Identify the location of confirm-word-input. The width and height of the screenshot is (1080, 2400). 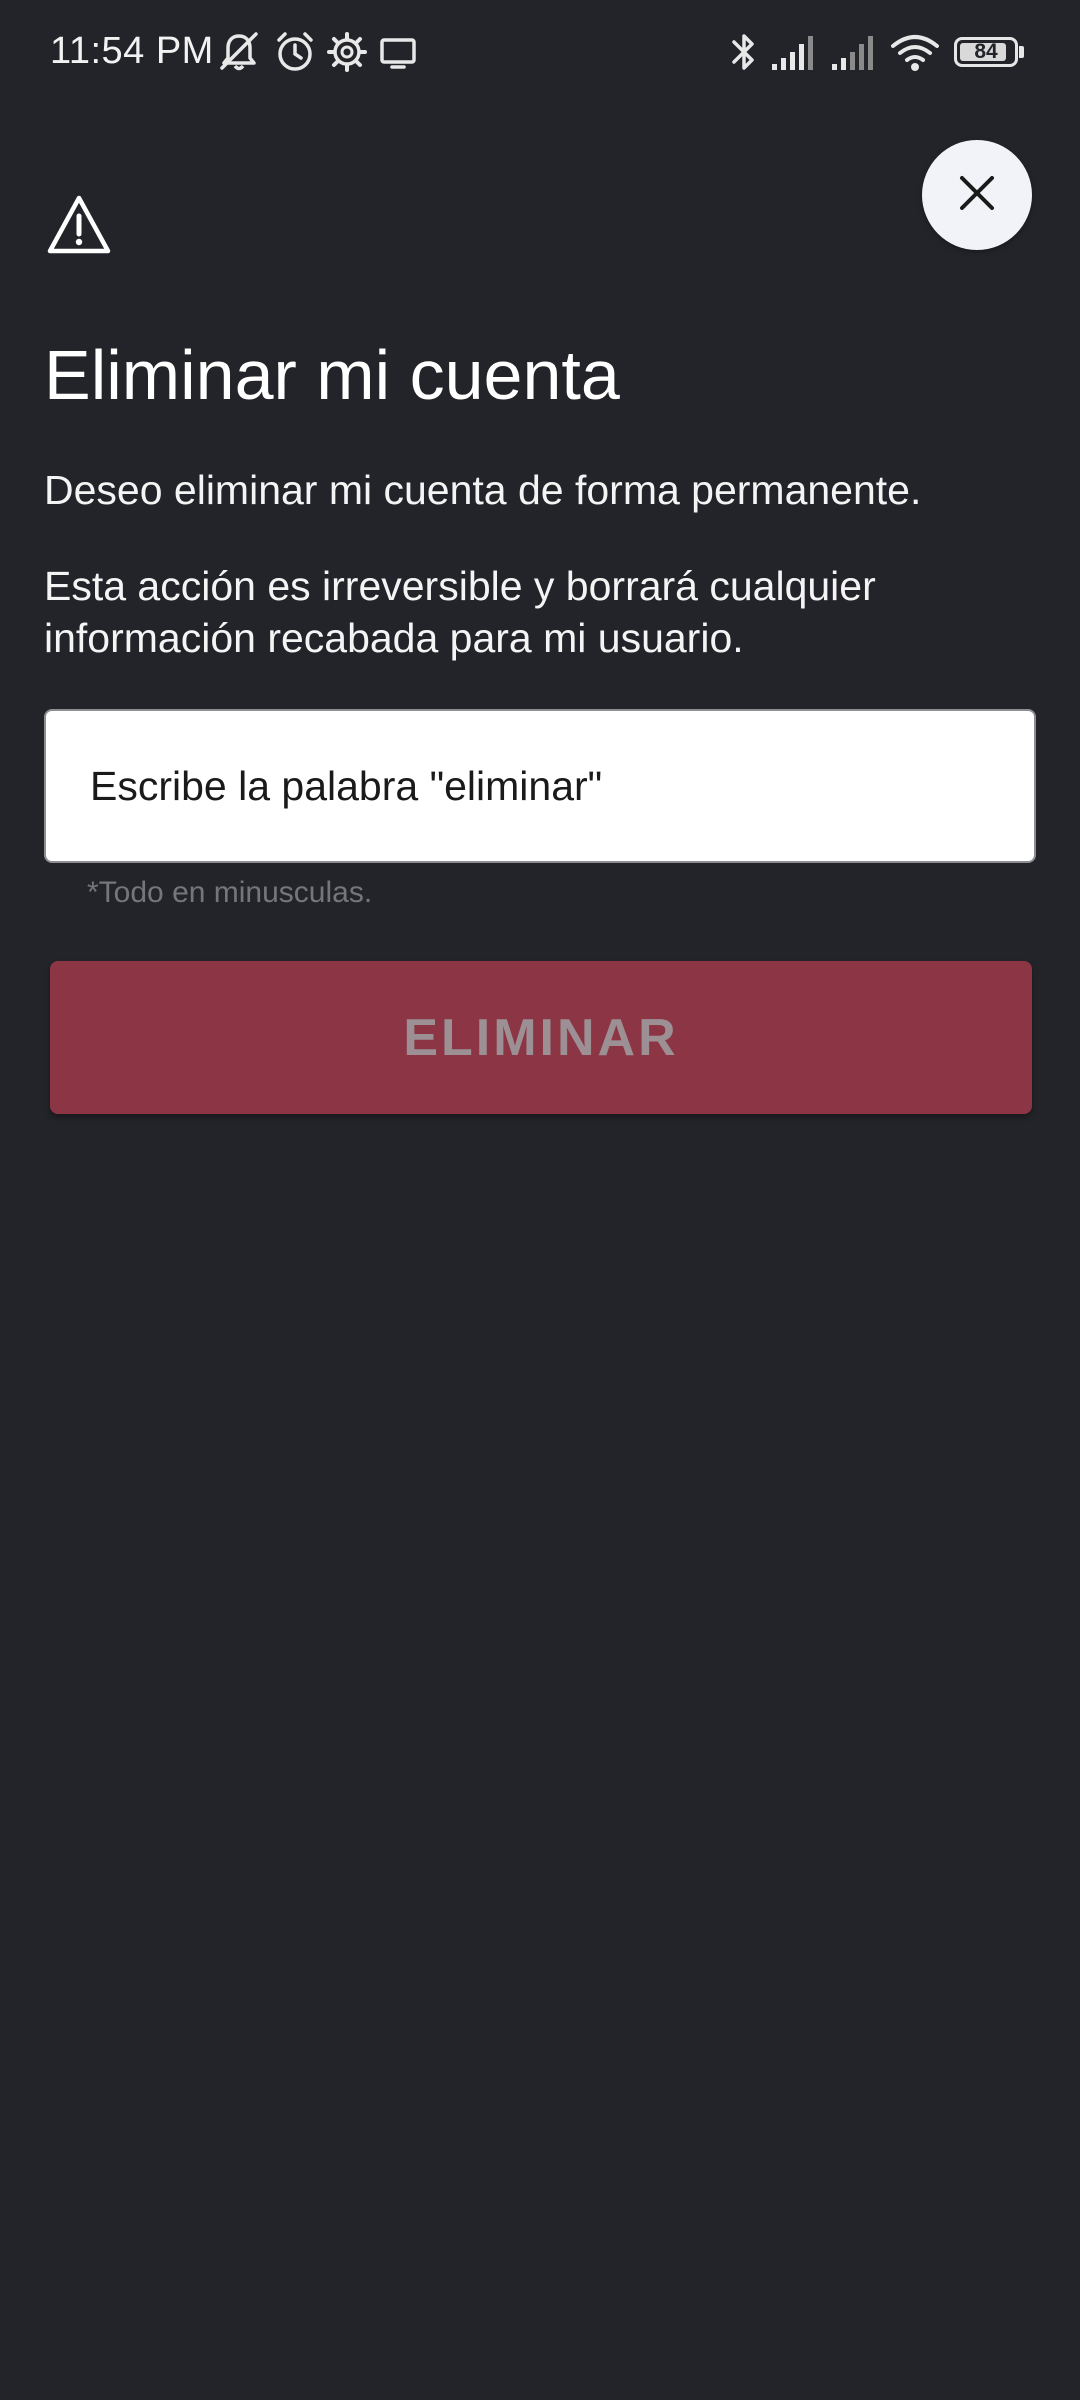
(540, 786).